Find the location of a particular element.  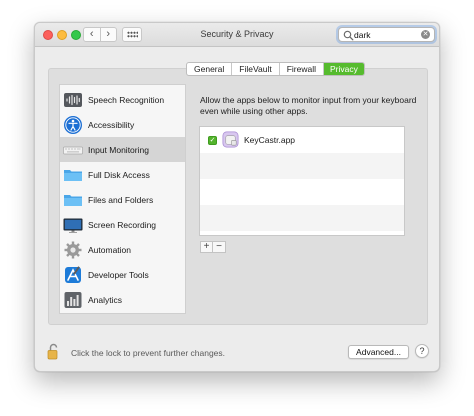

search-field: ✕ is located at coordinates (386, 34).